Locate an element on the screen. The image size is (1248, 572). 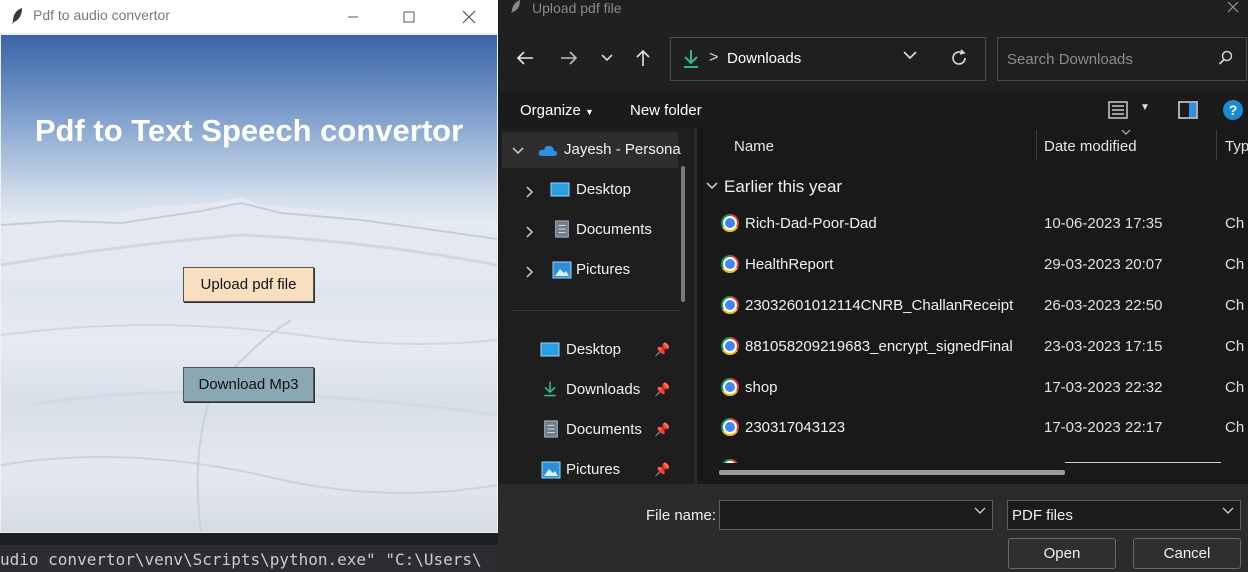
column-header-name: Name is located at coordinates (754, 146).